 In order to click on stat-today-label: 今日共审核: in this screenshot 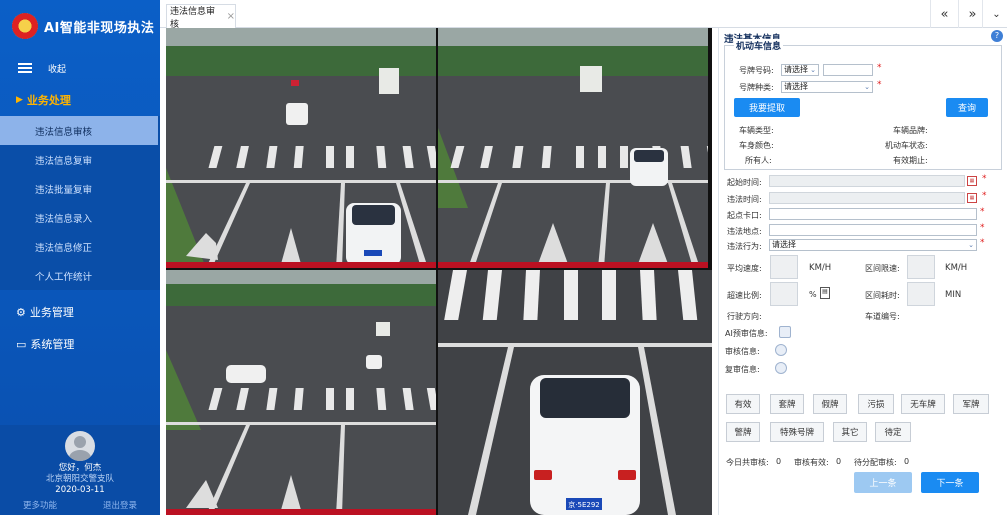, I will do `click(747, 462)`.